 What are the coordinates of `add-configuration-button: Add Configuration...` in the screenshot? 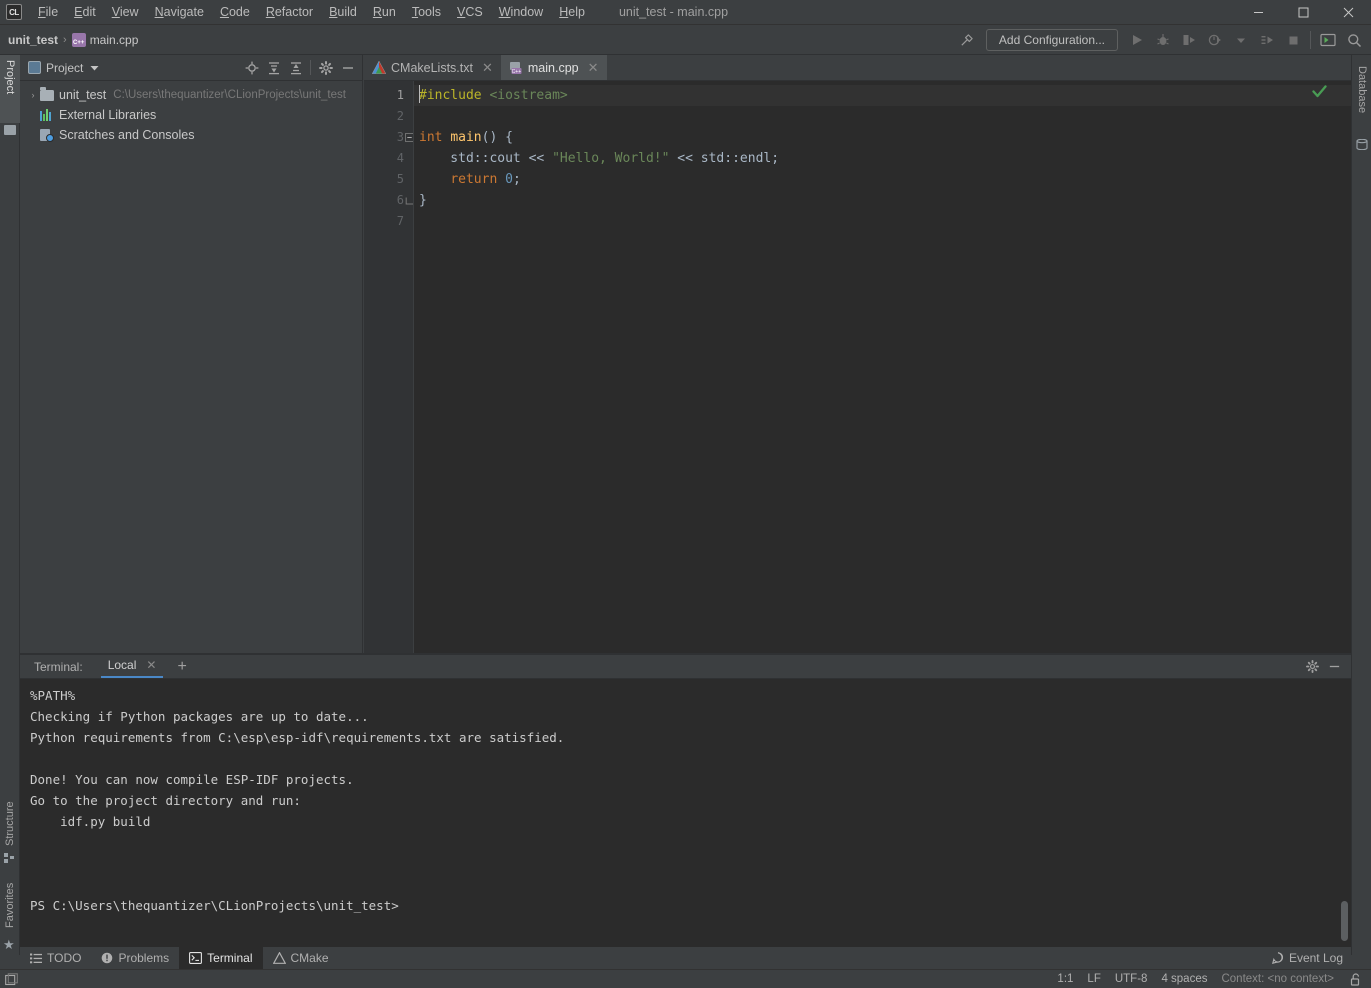 It's located at (1051, 40).